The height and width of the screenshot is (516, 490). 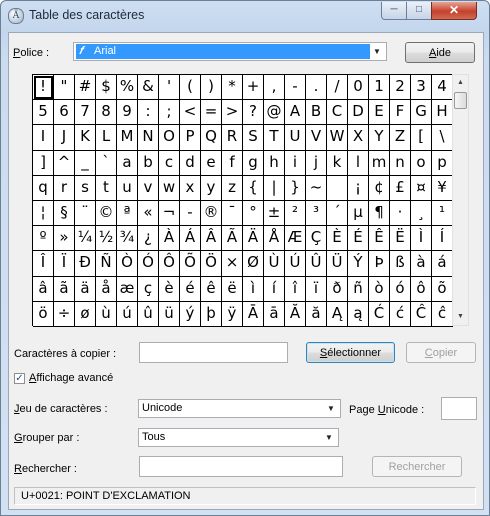 What do you see at coordinates (64, 289) in the screenshot?
I see `glyph-cell: ã` at bounding box center [64, 289].